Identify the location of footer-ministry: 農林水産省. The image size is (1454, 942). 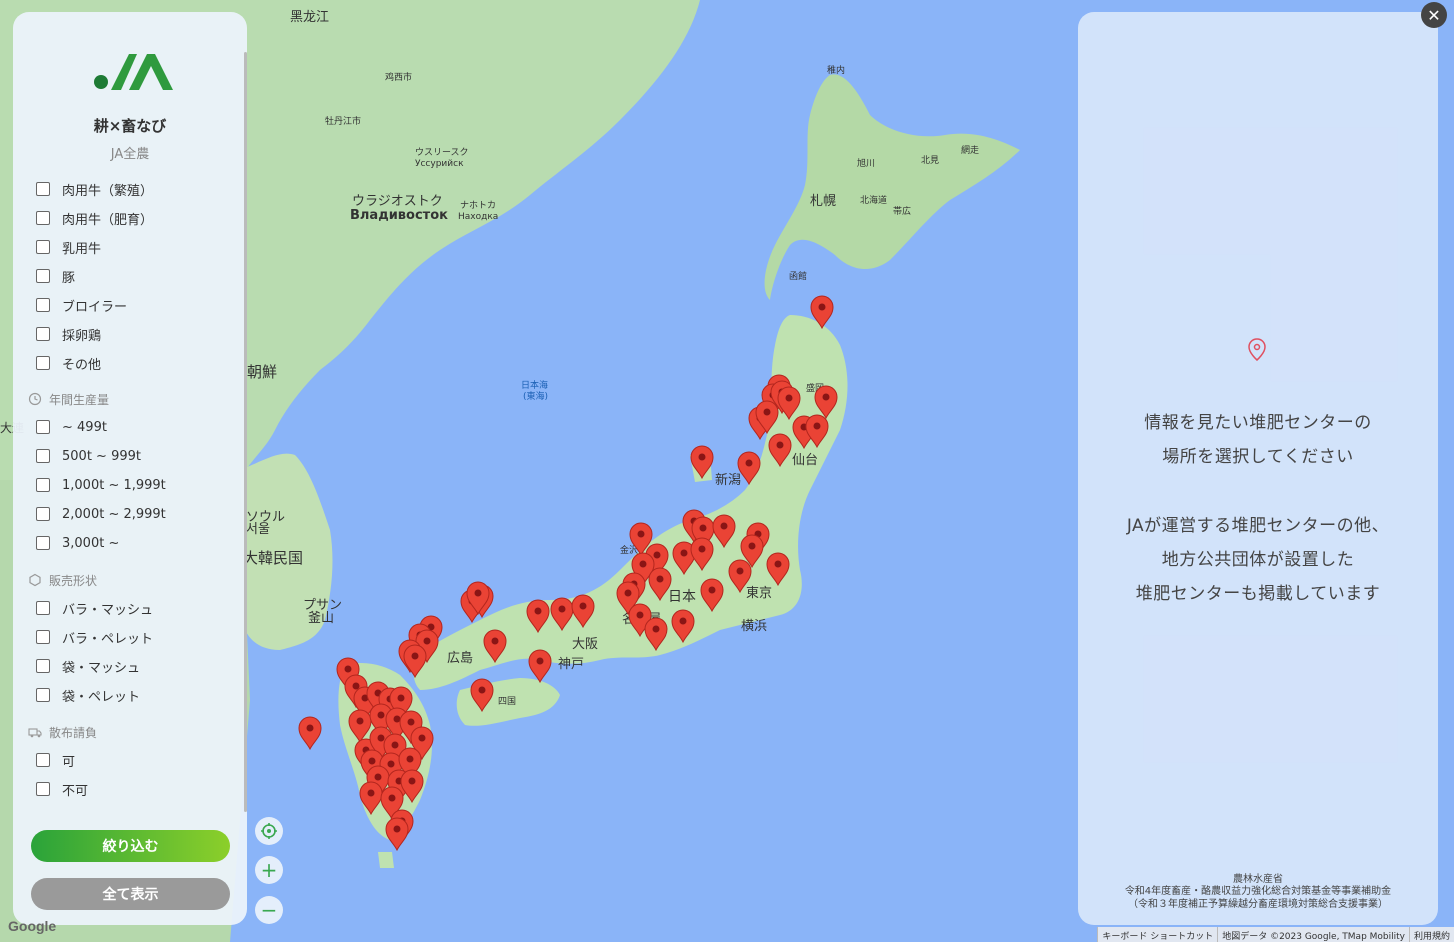
(1258, 879).